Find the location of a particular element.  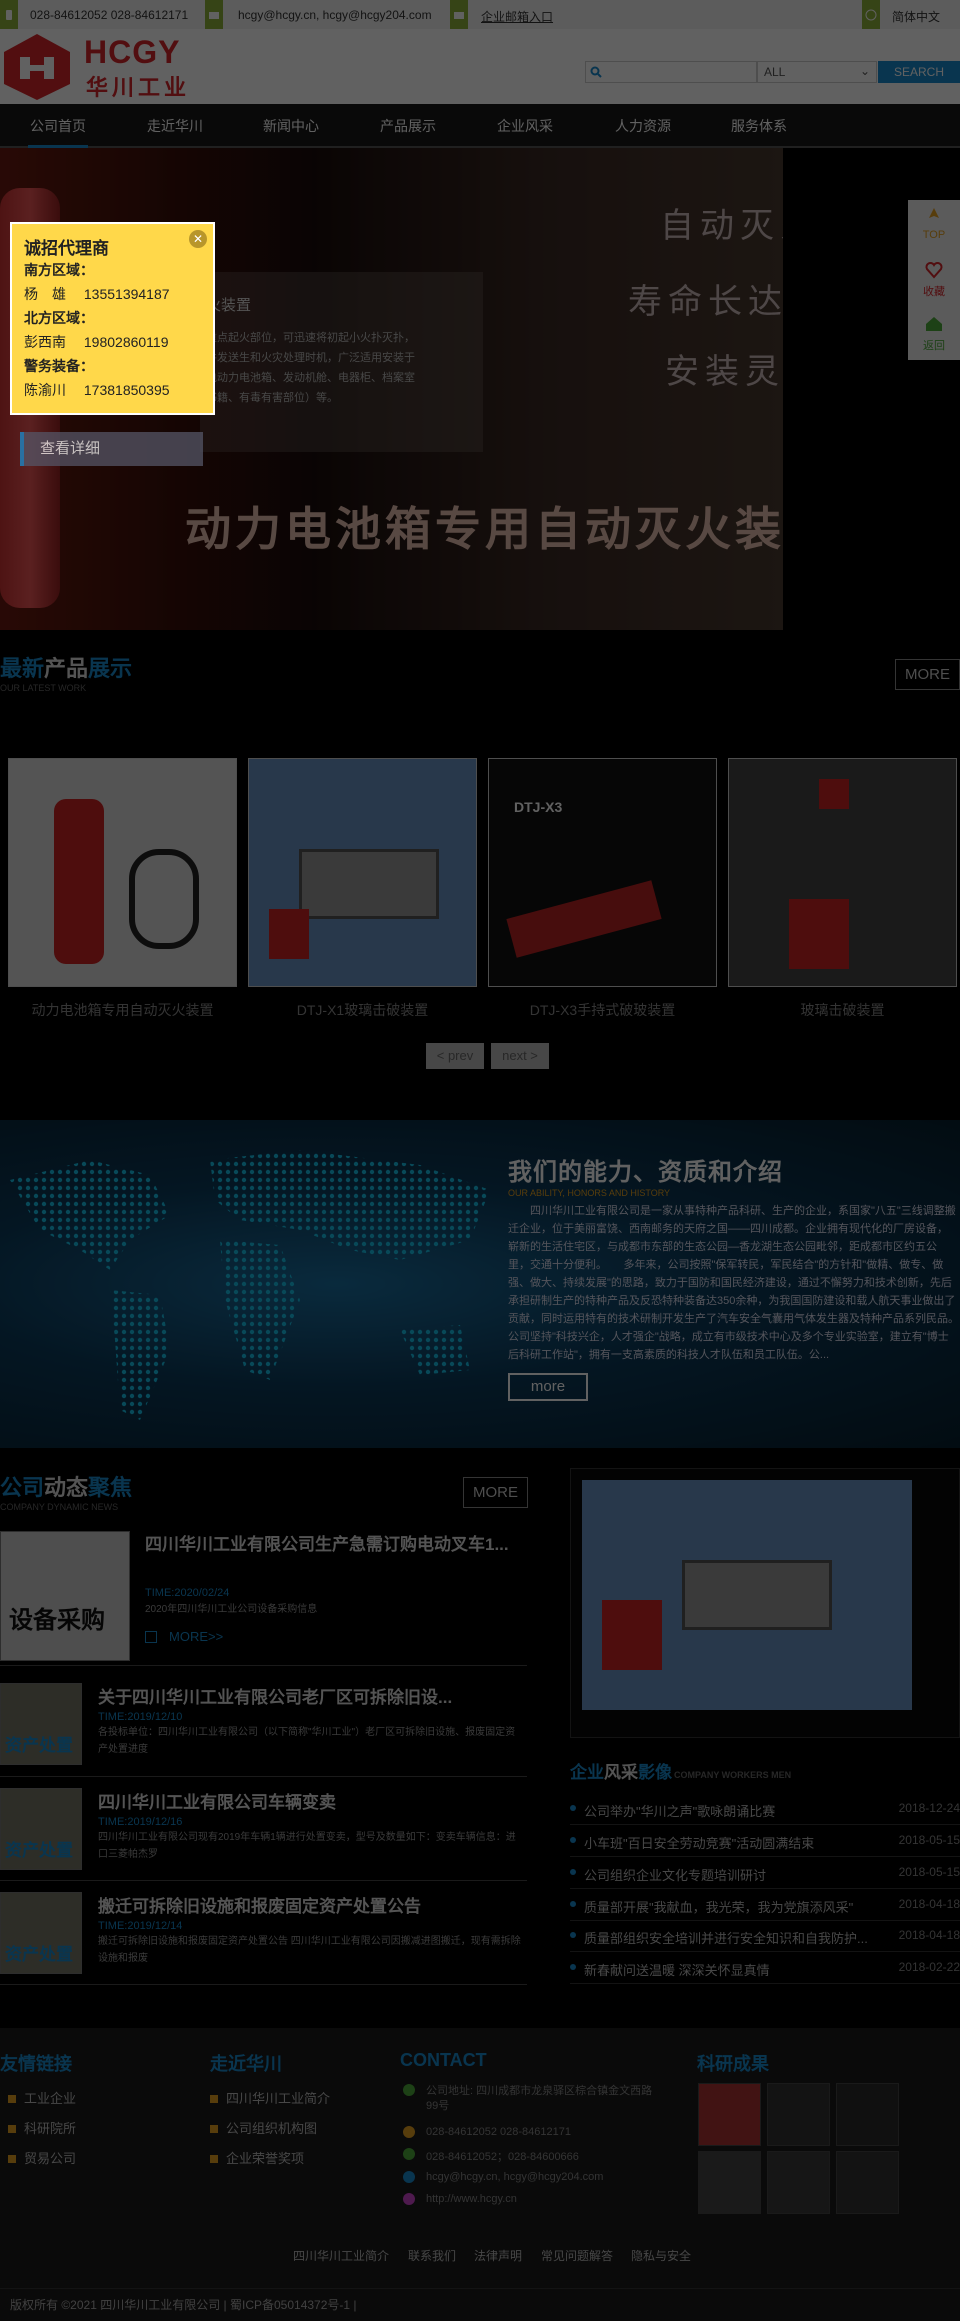

bottom-link-2: 联系我们 is located at coordinates (432, 2255).